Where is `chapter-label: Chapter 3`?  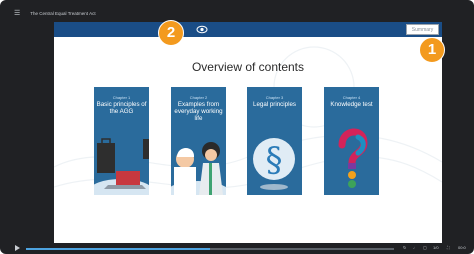
chapter-label: Chapter 3 is located at coordinates (274, 97).